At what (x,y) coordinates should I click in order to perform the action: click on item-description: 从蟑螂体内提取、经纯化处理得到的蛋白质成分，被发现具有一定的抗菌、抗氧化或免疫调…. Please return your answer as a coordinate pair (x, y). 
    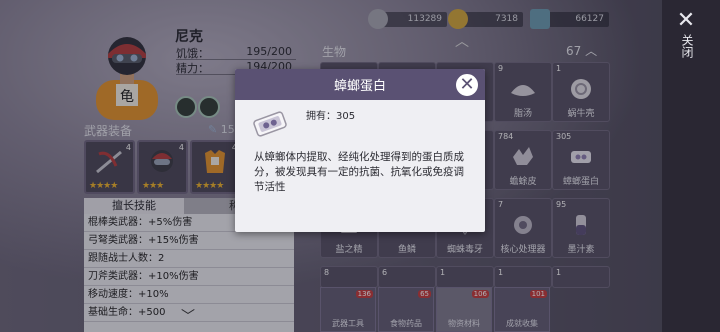
    Looking at the image, I should click on (359, 172).